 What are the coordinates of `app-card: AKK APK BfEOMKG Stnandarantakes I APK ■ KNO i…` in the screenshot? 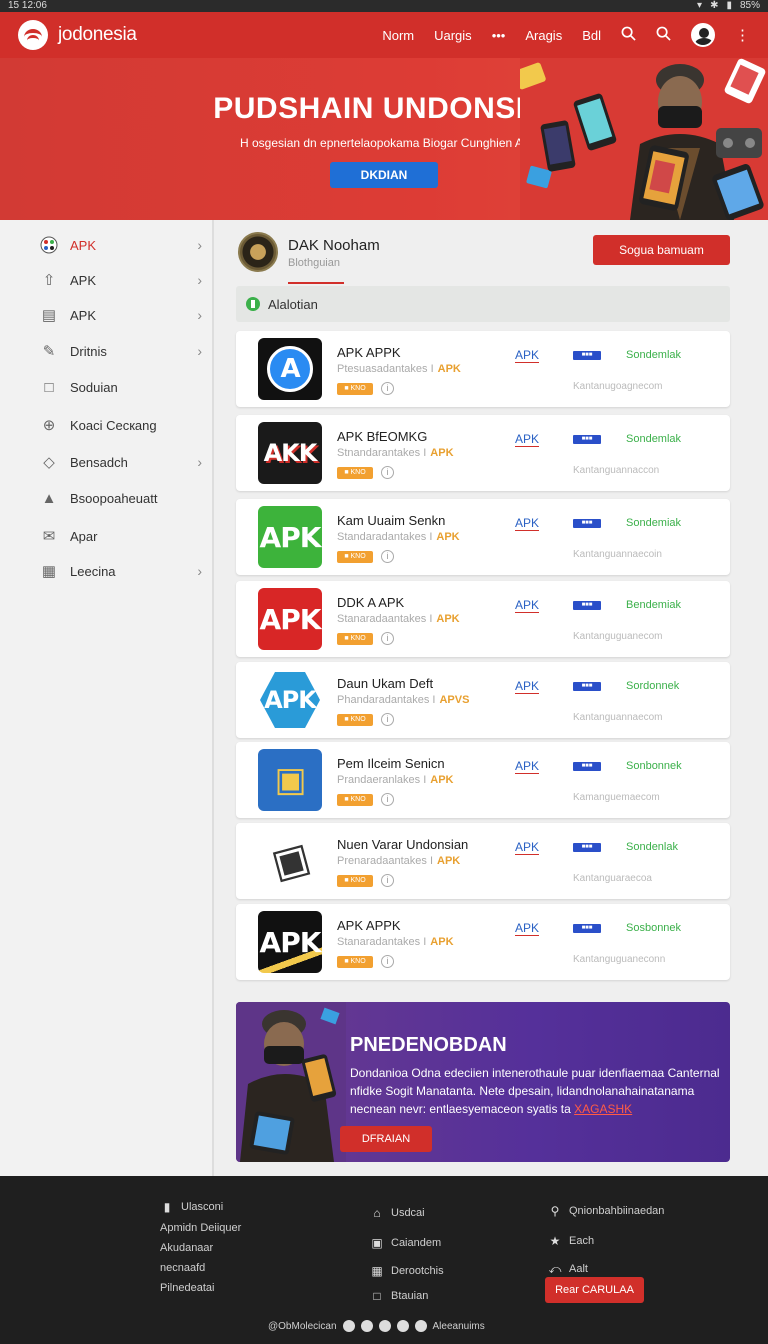 It's located at (483, 453).